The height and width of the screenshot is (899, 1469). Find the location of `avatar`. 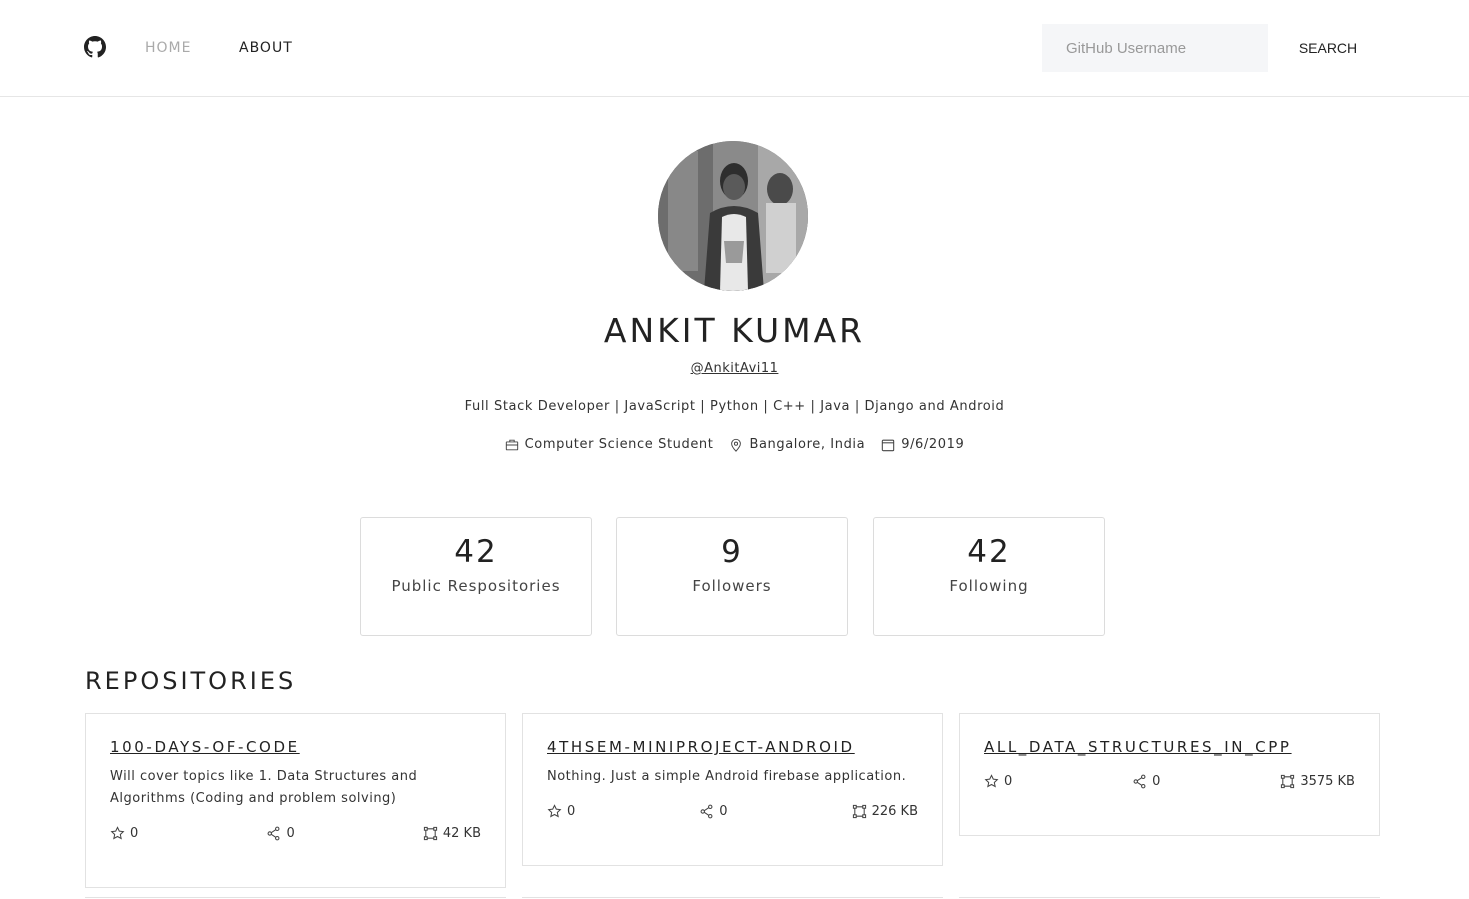

avatar is located at coordinates (733, 216).